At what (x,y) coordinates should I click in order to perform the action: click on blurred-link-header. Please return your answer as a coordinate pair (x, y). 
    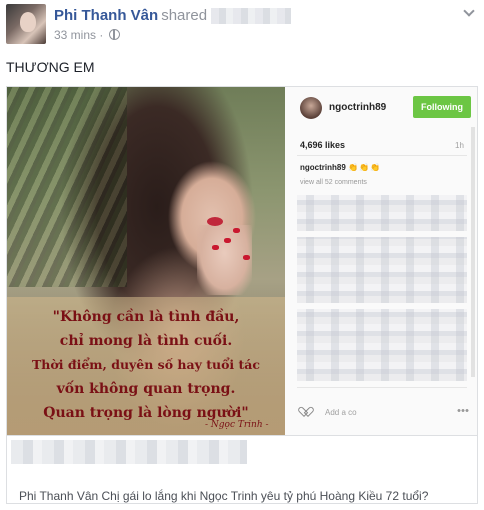
    Looking at the image, I should click on (129, 452).